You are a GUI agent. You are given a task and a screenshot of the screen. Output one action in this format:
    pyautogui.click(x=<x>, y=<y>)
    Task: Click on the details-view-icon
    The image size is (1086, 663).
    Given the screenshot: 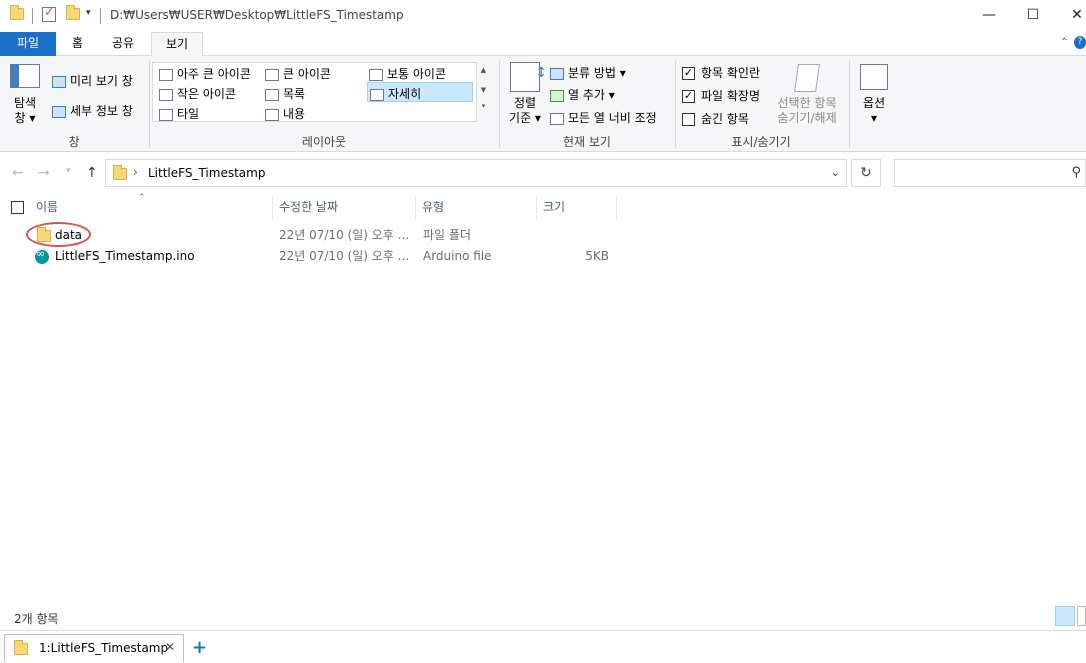 What is the action you would take?
    pyautogui.click(x=377, y=94)
    